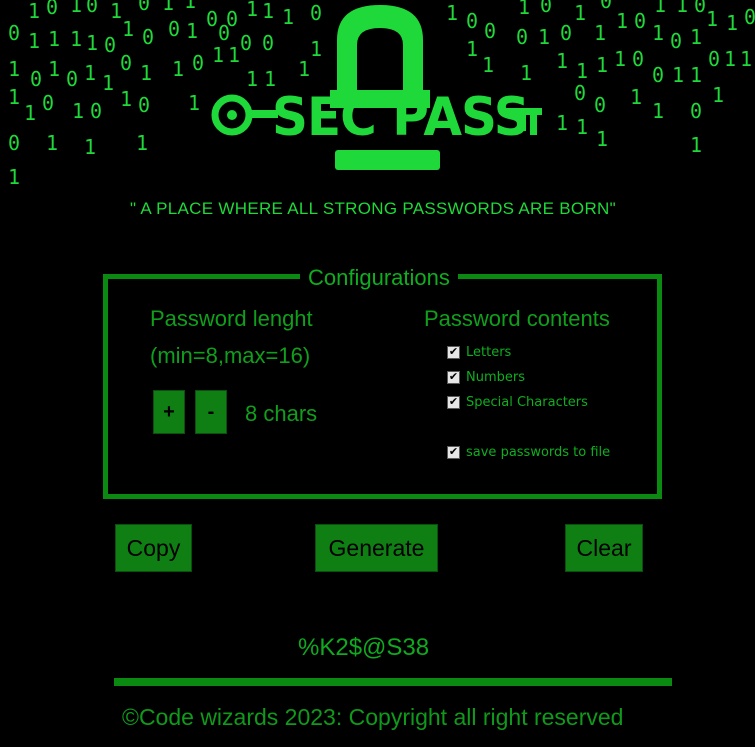 The width and height of the screenshot is (755, 747). I want to click on option-letters-label: Letters, so click(489, 352).